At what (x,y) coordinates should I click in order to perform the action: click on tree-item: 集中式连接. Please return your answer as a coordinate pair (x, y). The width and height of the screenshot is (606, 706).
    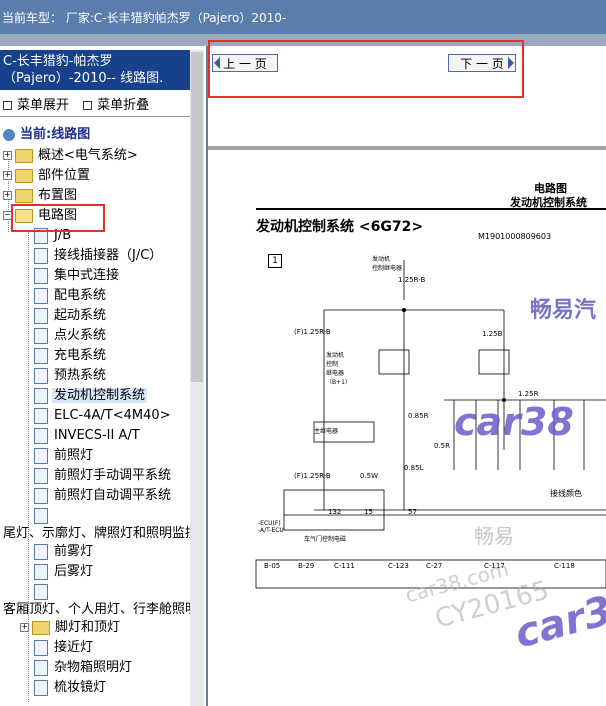
    Looking at the image, I should click on (77, 276).